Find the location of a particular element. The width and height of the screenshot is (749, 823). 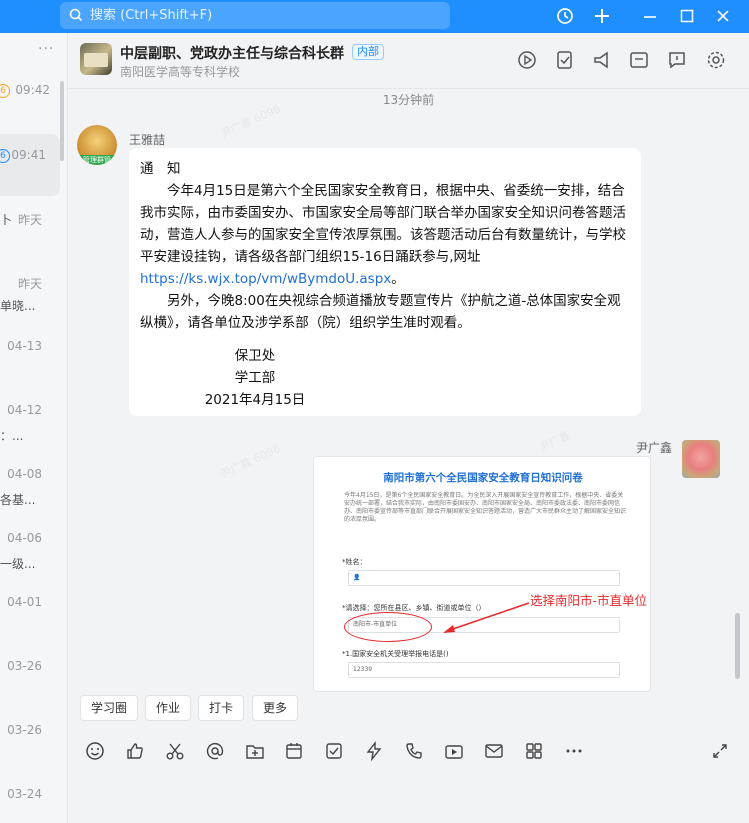

expand-icon is located at coordinates (720, 751).